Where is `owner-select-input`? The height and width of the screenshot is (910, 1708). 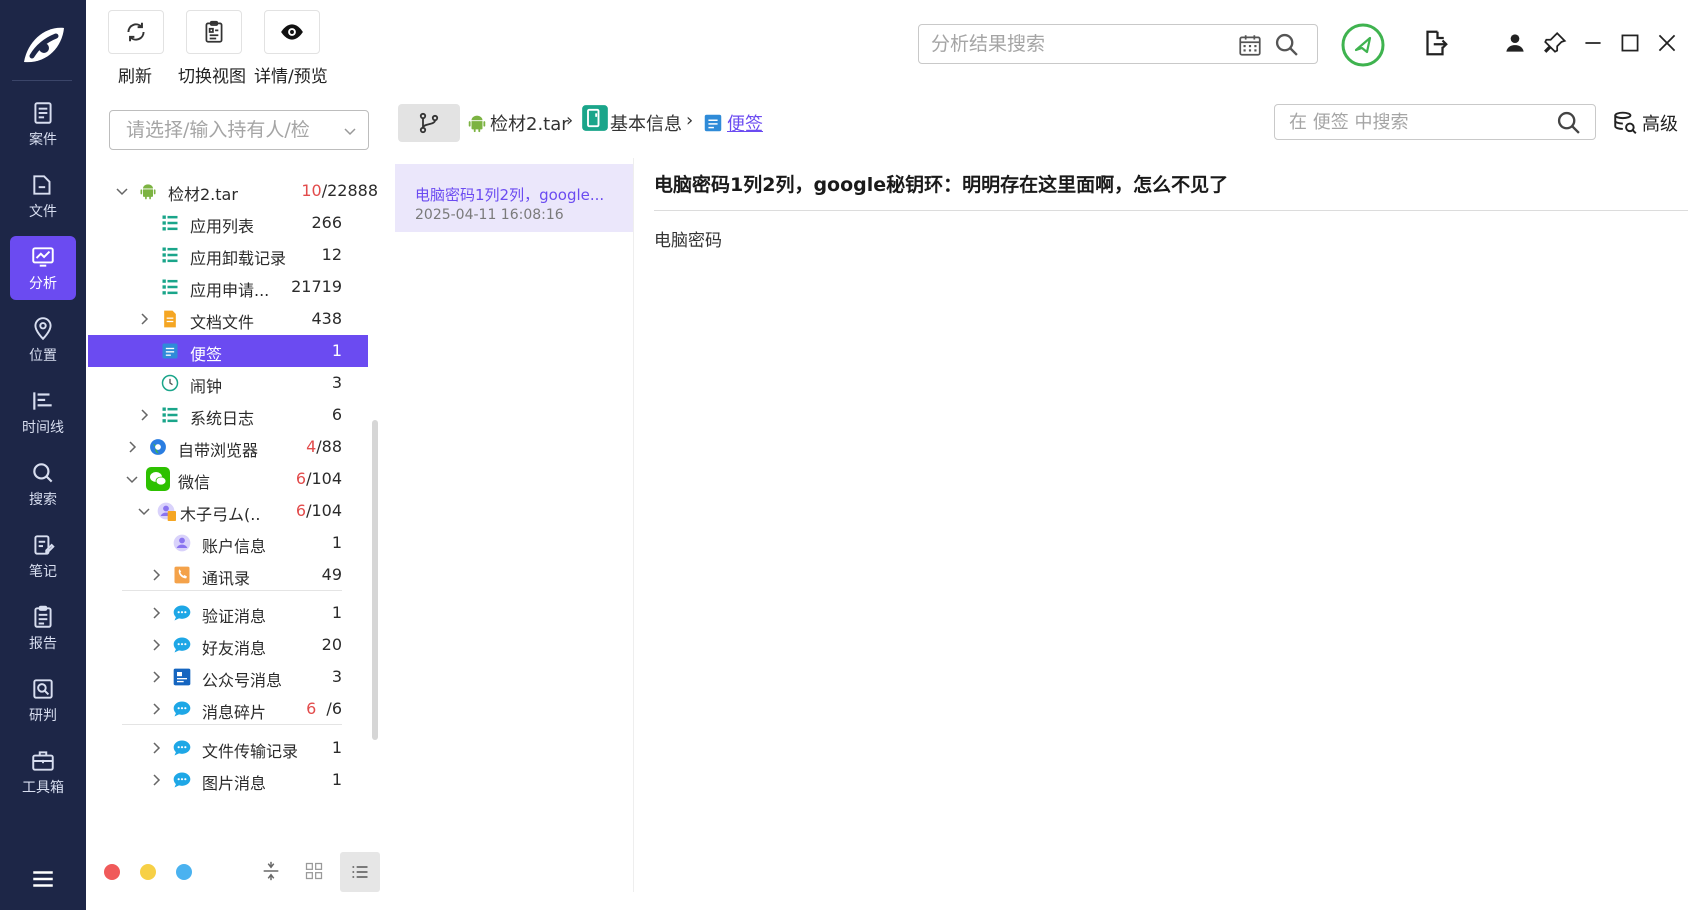
owner-select-input is located at coordinates (231, 130).